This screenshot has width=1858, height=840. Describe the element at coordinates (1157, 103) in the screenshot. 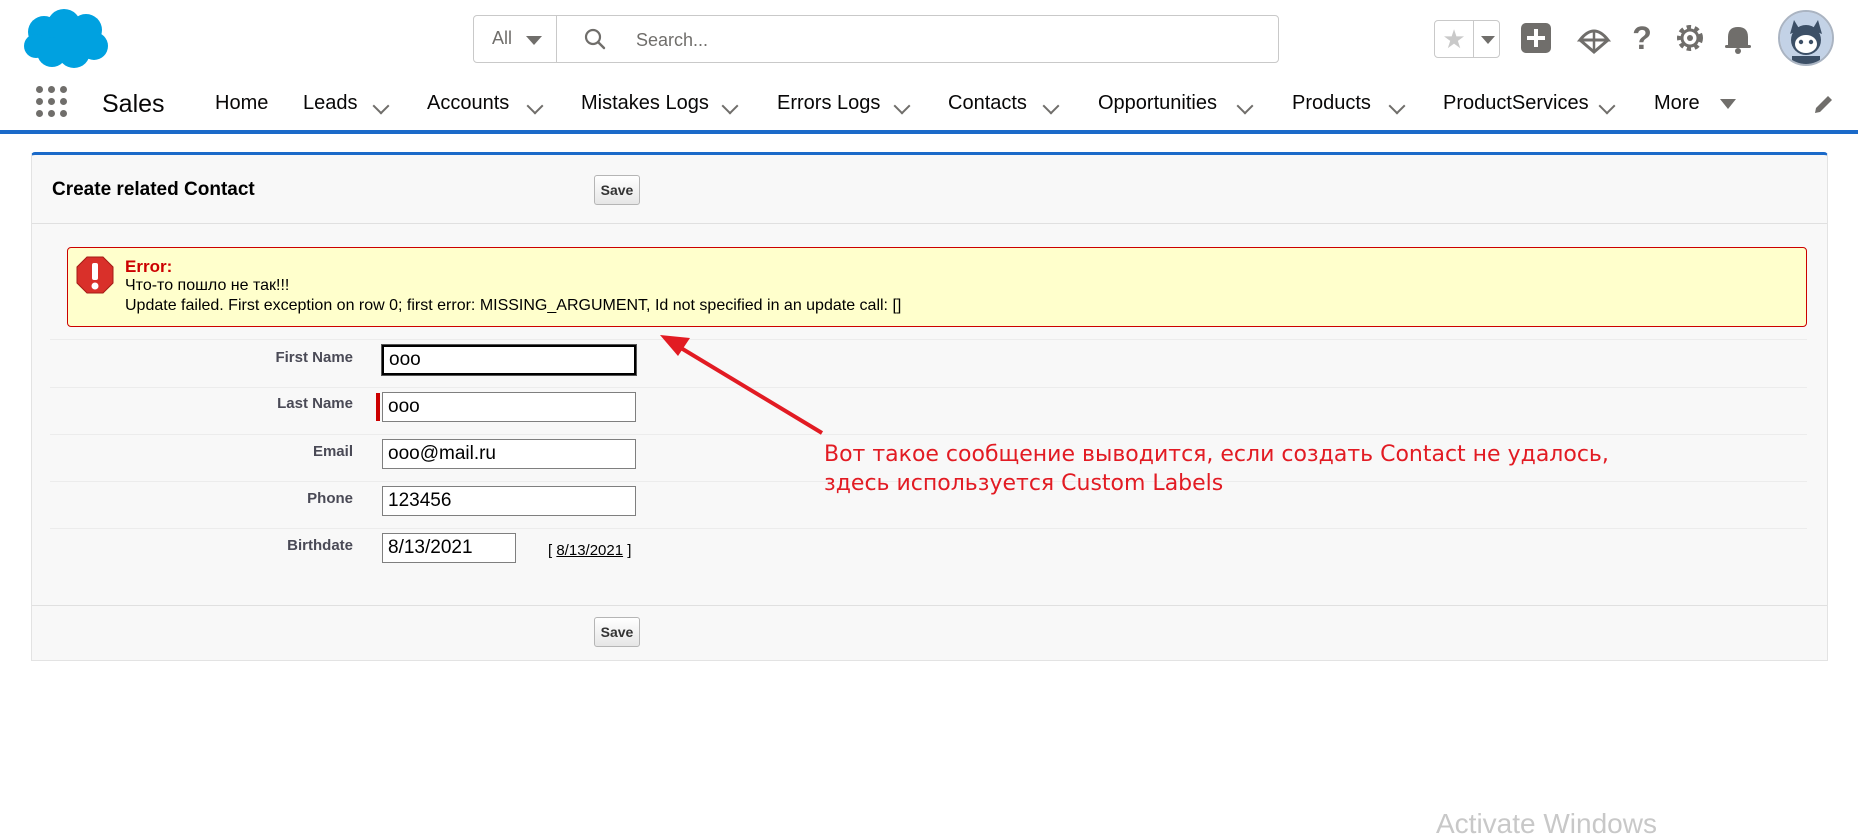

I see `nav-item-opportunities: Opportunities` at that location.